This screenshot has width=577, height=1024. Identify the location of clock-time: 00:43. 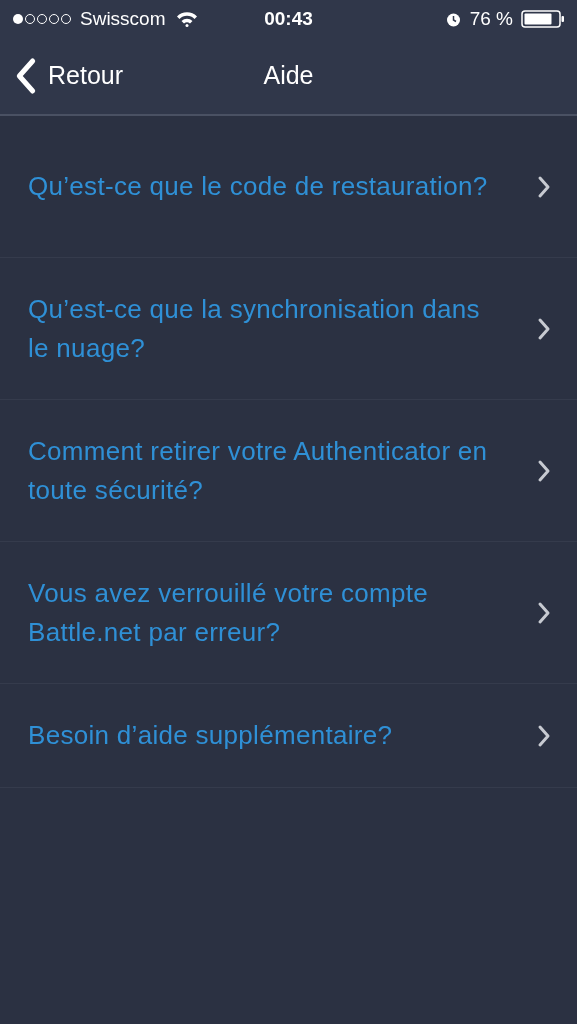
(288, 18).